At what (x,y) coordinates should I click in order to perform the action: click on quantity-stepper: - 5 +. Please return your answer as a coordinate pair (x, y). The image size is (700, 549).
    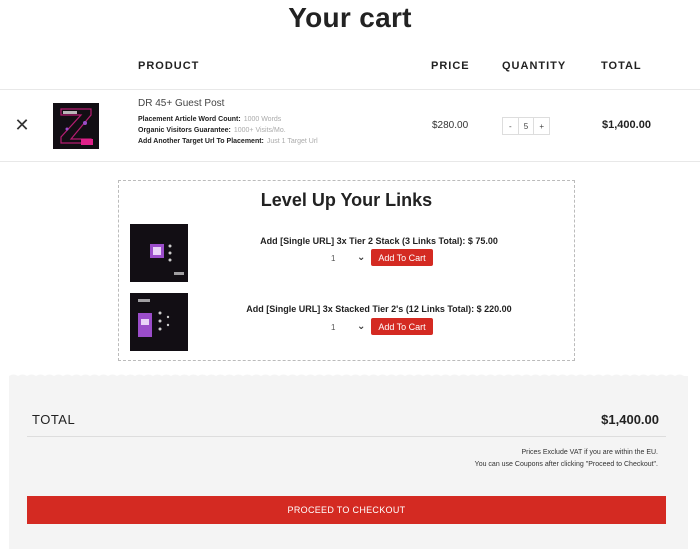
    Looking at the image, I should click on (526, 126).